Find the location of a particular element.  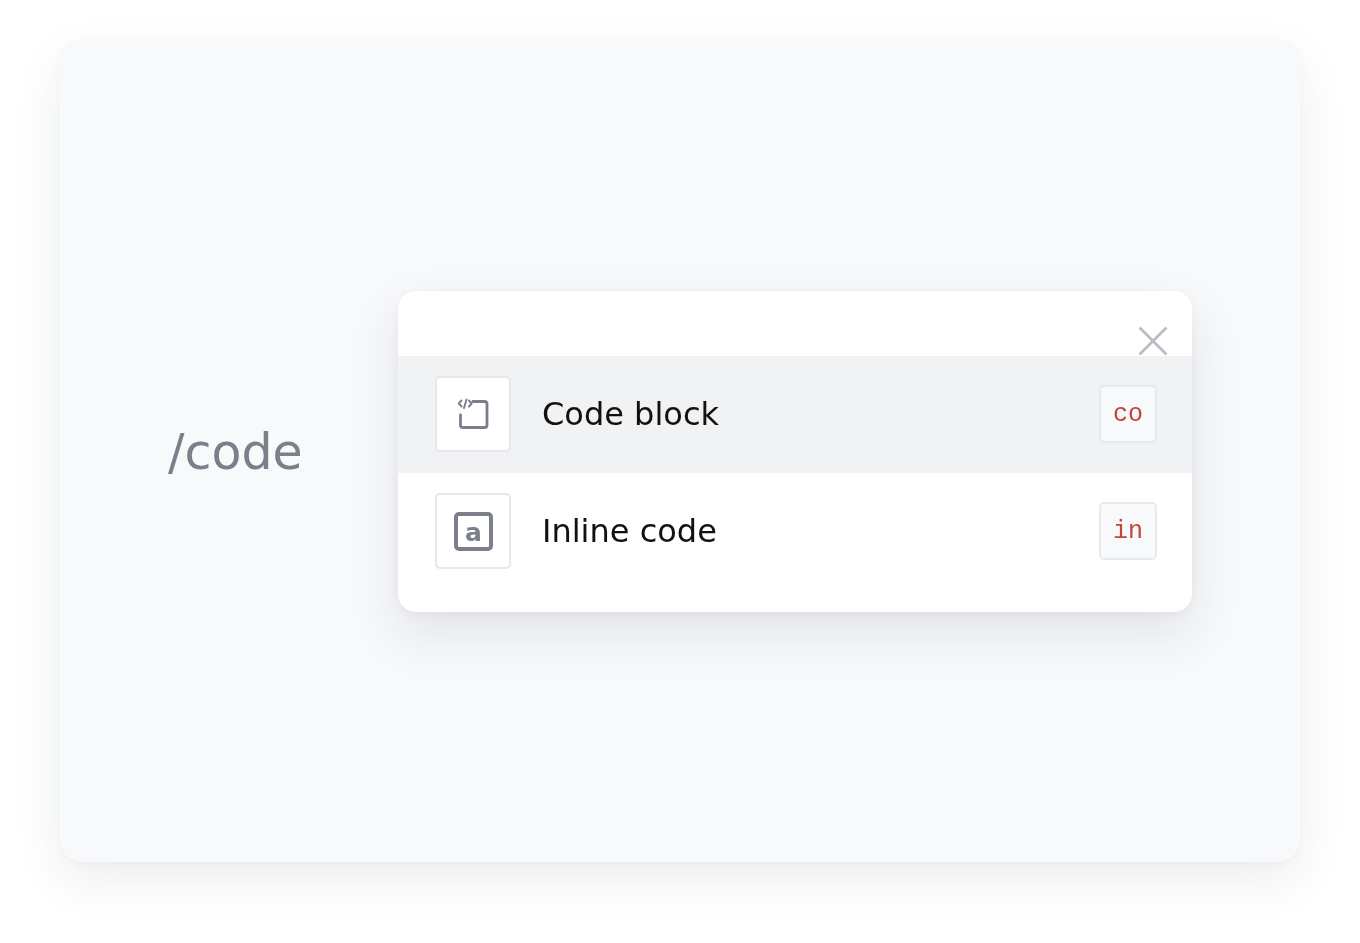

close-icon is located at coordinates (1153, 340).